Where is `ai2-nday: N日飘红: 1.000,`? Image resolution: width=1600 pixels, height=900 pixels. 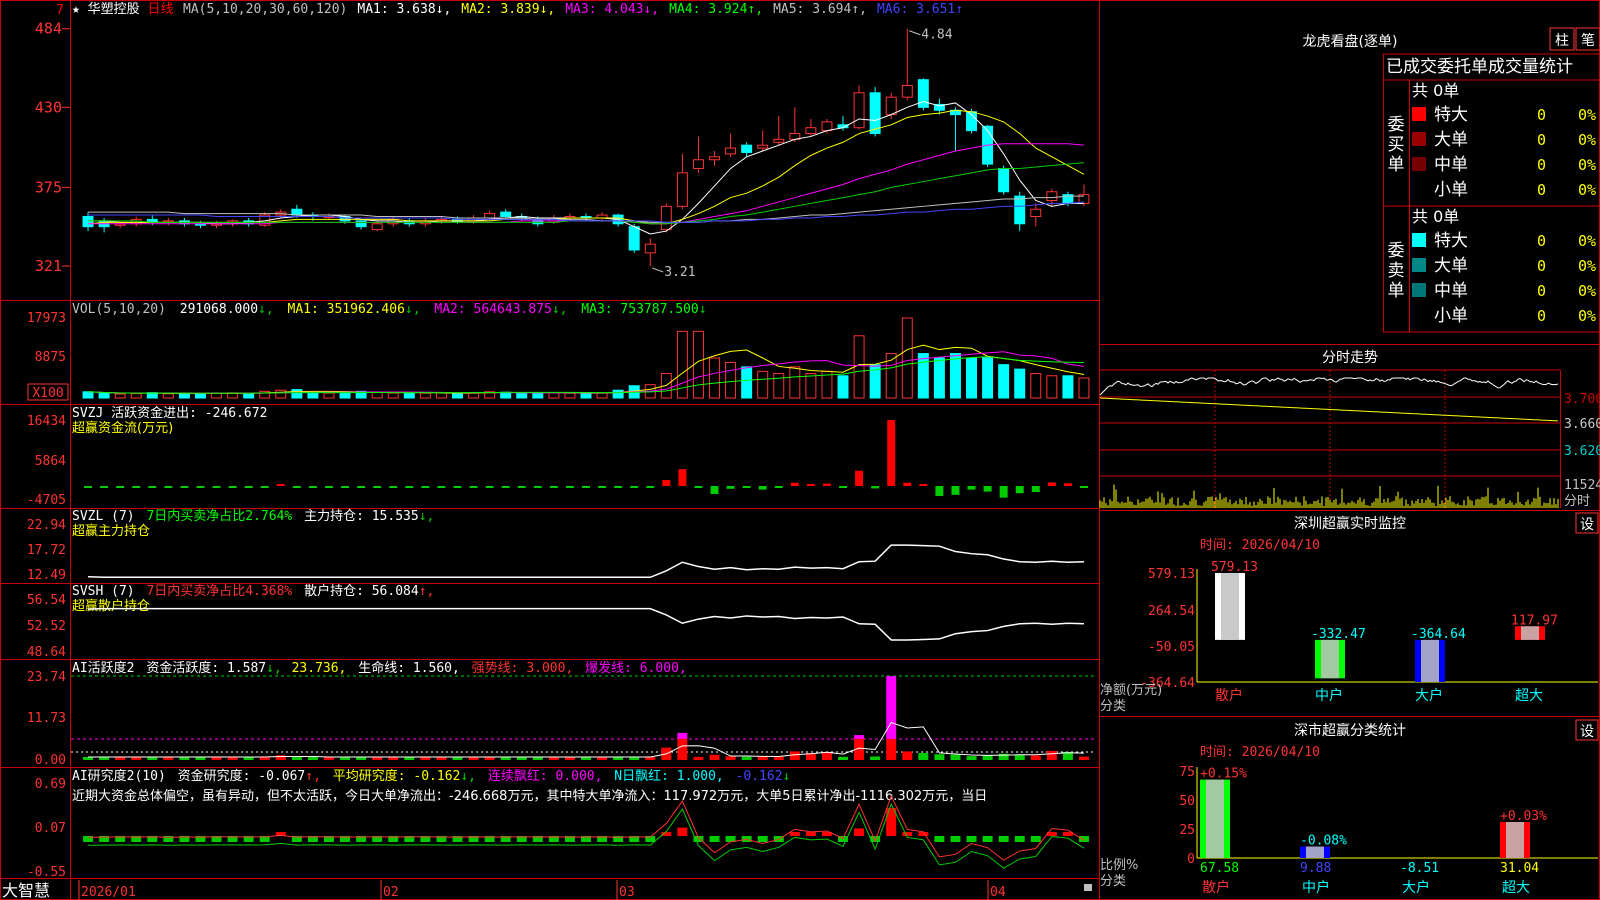
ai2-nday: N日飘红: 1.000, is located at coordinates (668, 776).